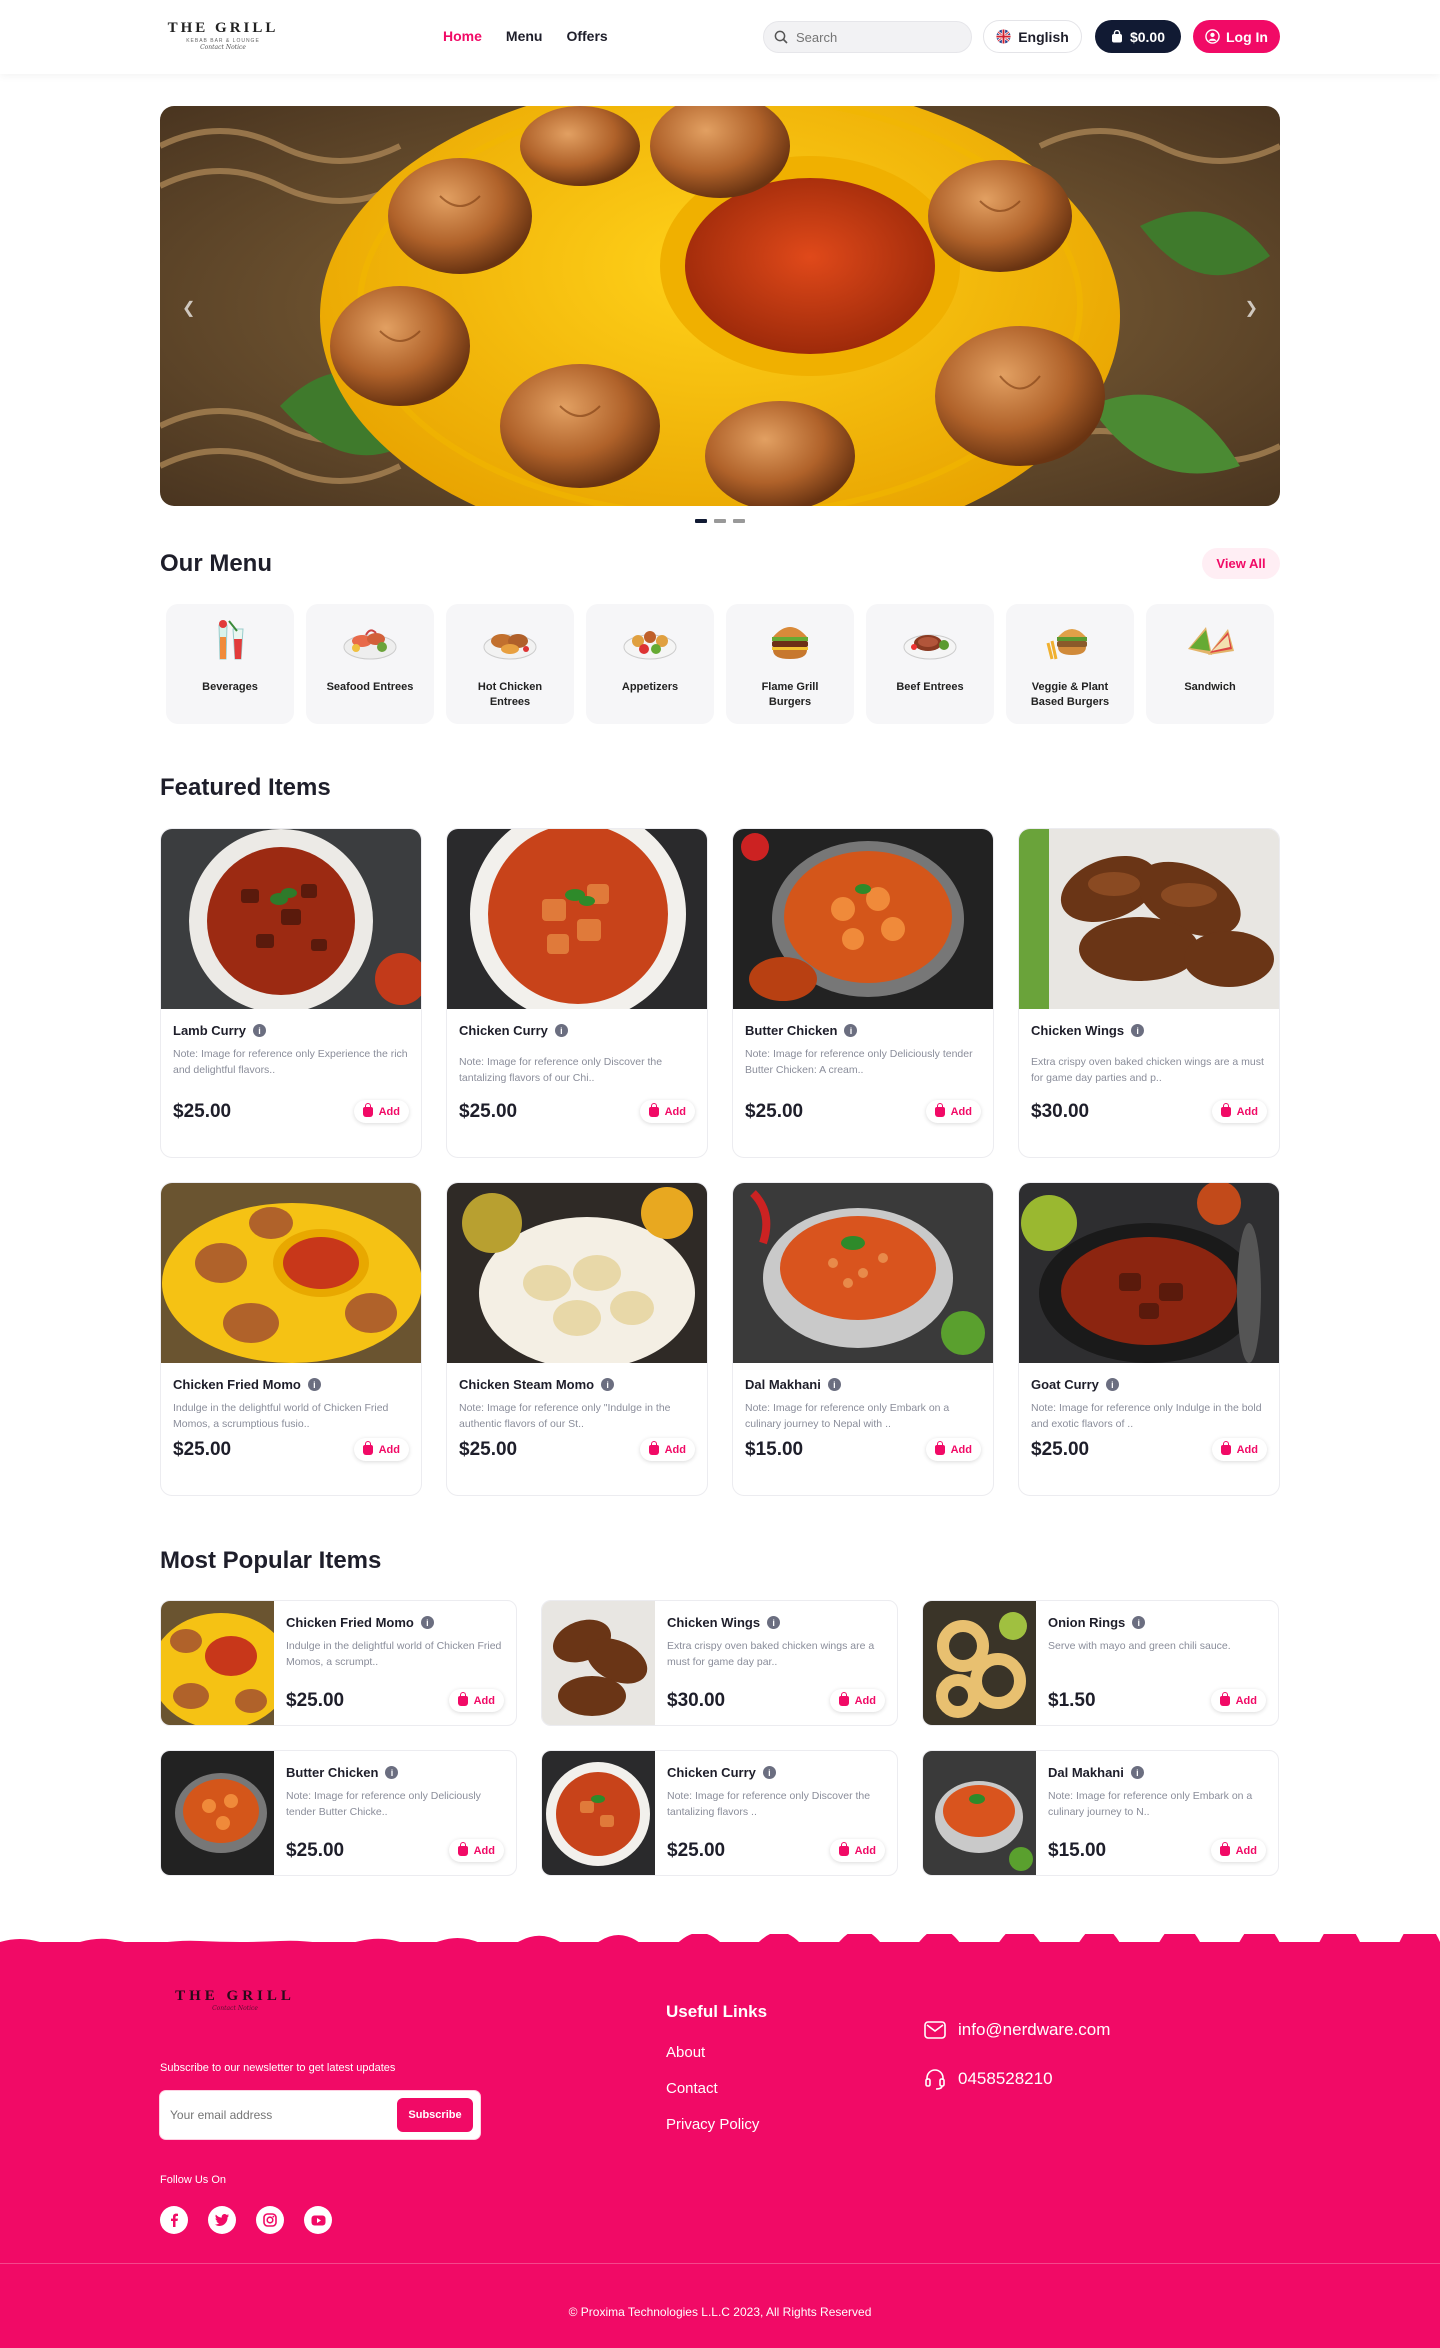 The image size is (1440, 2348). I want to click on view-all-button: View All, so click(1241, 563).